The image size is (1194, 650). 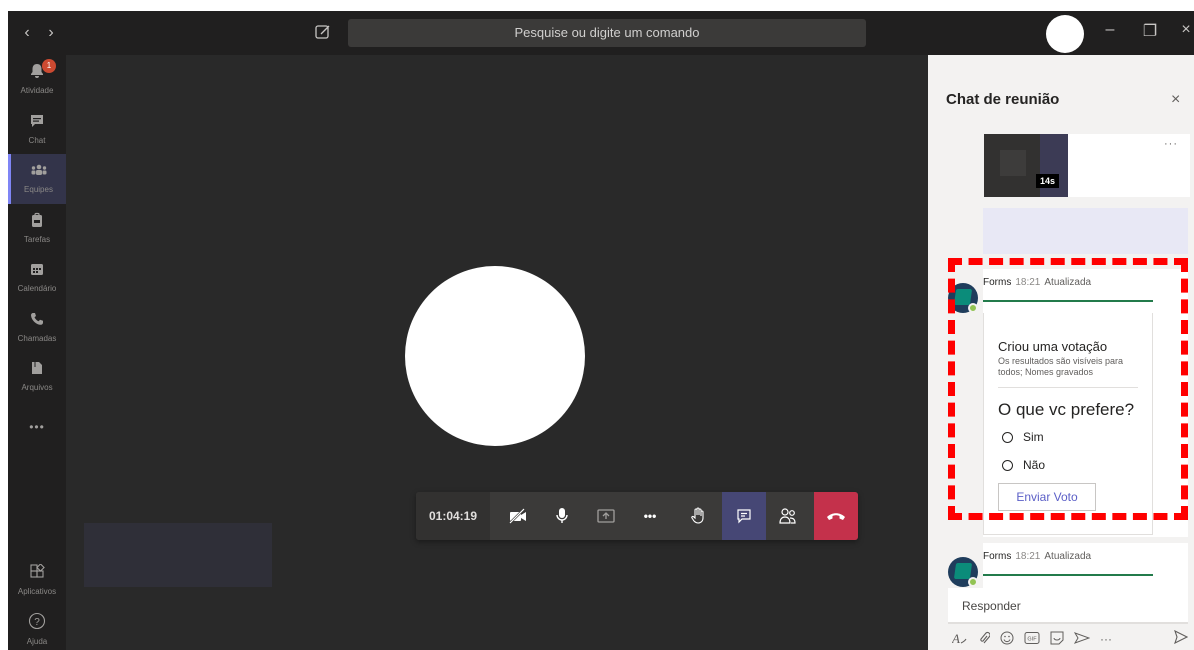 I want to click on help-icon: ?, so click(x=37, y=621).